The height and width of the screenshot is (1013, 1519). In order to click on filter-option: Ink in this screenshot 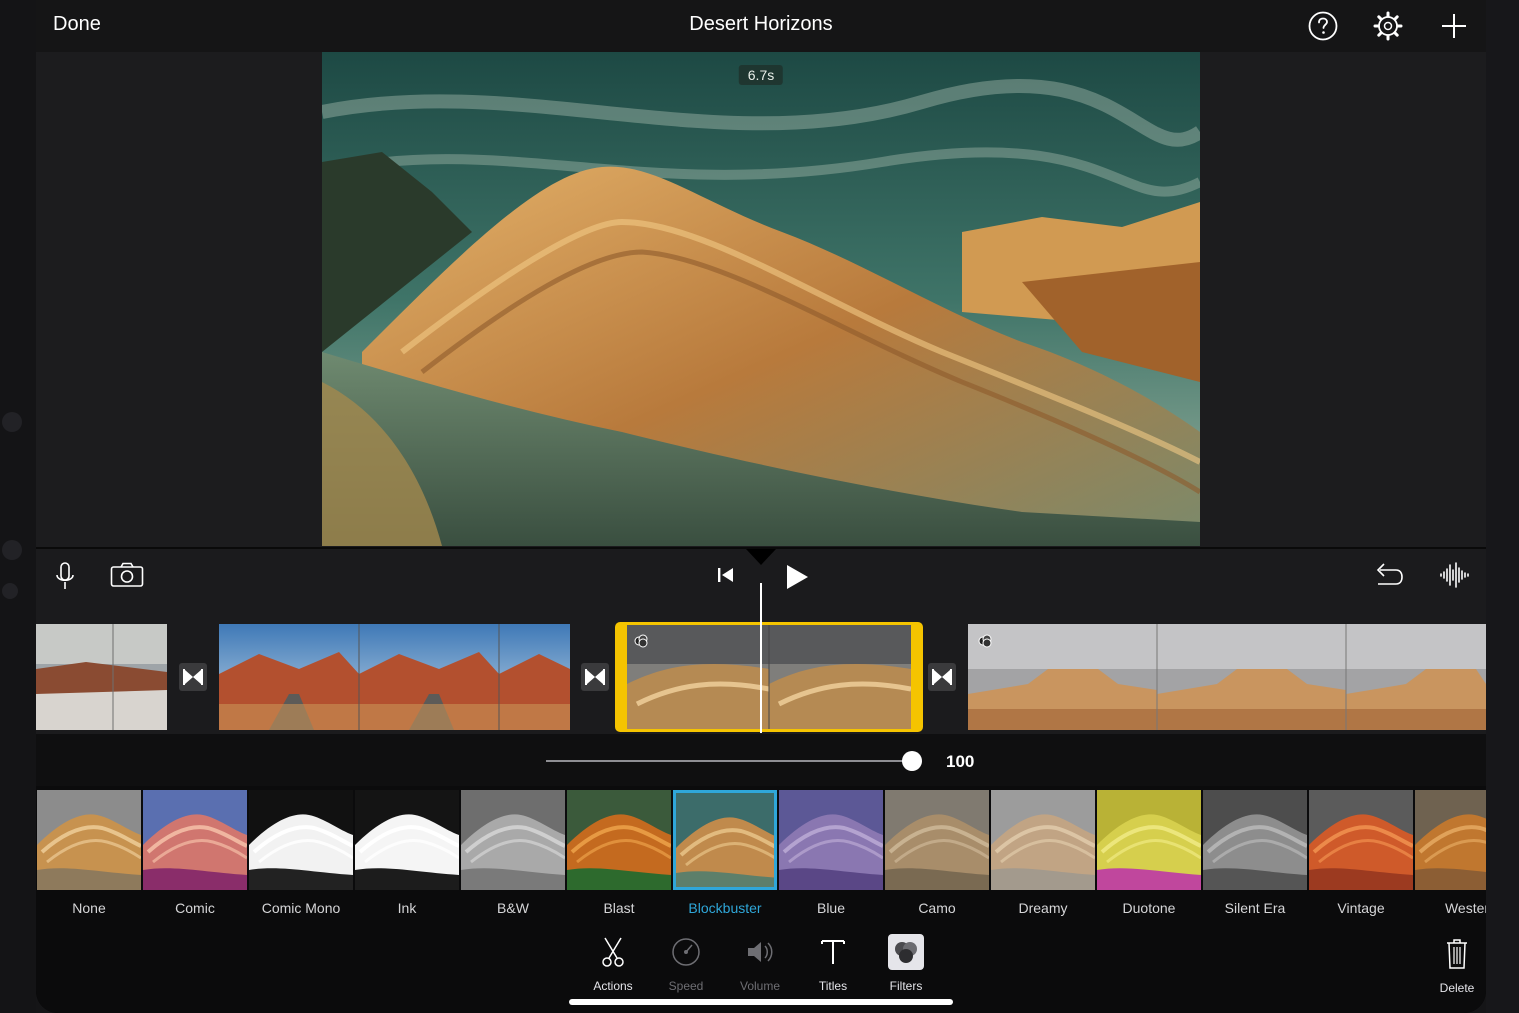, I will do `click(407, 853)`.